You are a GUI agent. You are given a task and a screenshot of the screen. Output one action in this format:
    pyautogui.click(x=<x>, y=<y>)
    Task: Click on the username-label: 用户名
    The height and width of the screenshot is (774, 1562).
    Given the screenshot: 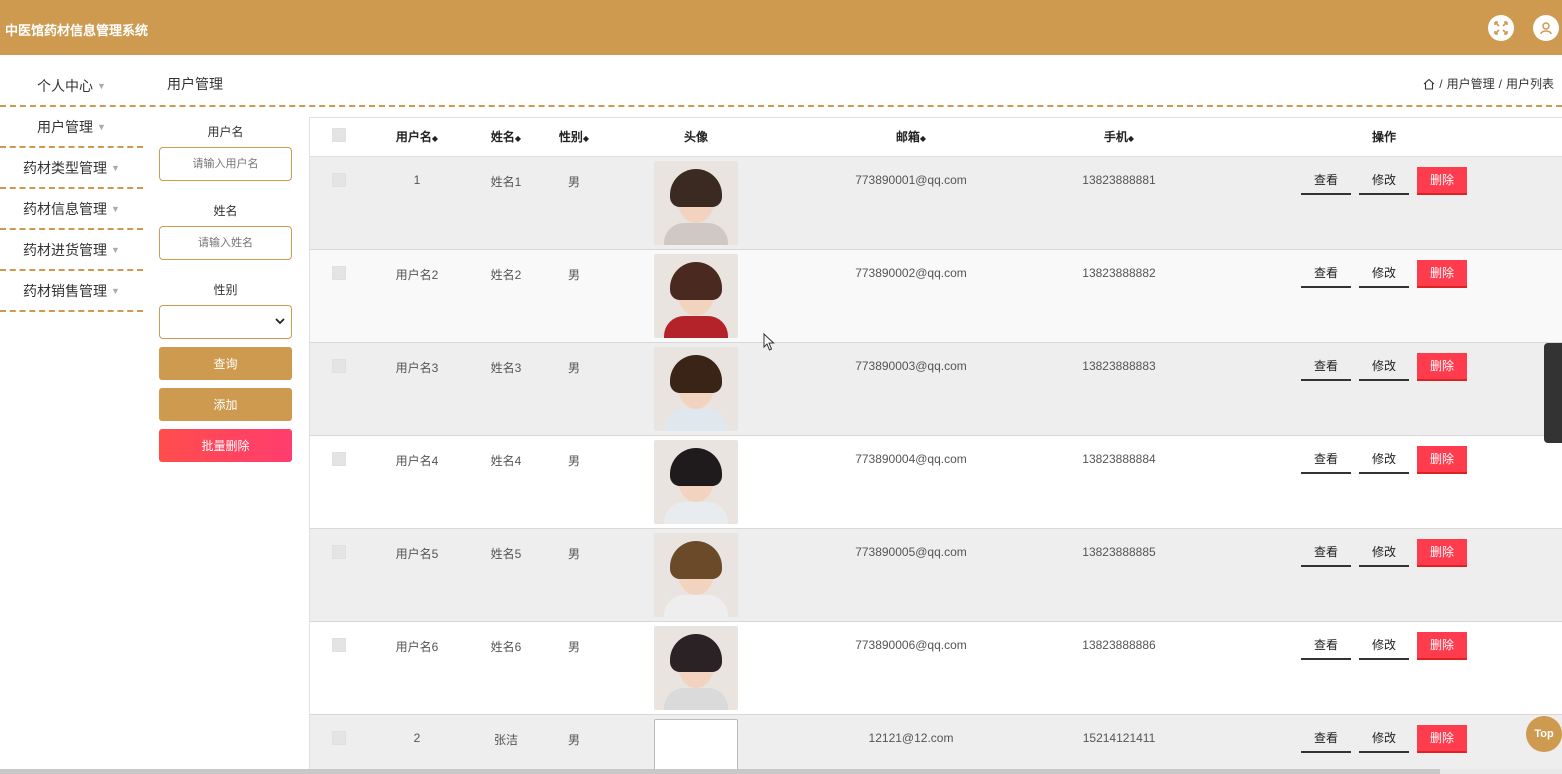 What is the action you would take?
    pyautogui.click(x=225, y=132)
    